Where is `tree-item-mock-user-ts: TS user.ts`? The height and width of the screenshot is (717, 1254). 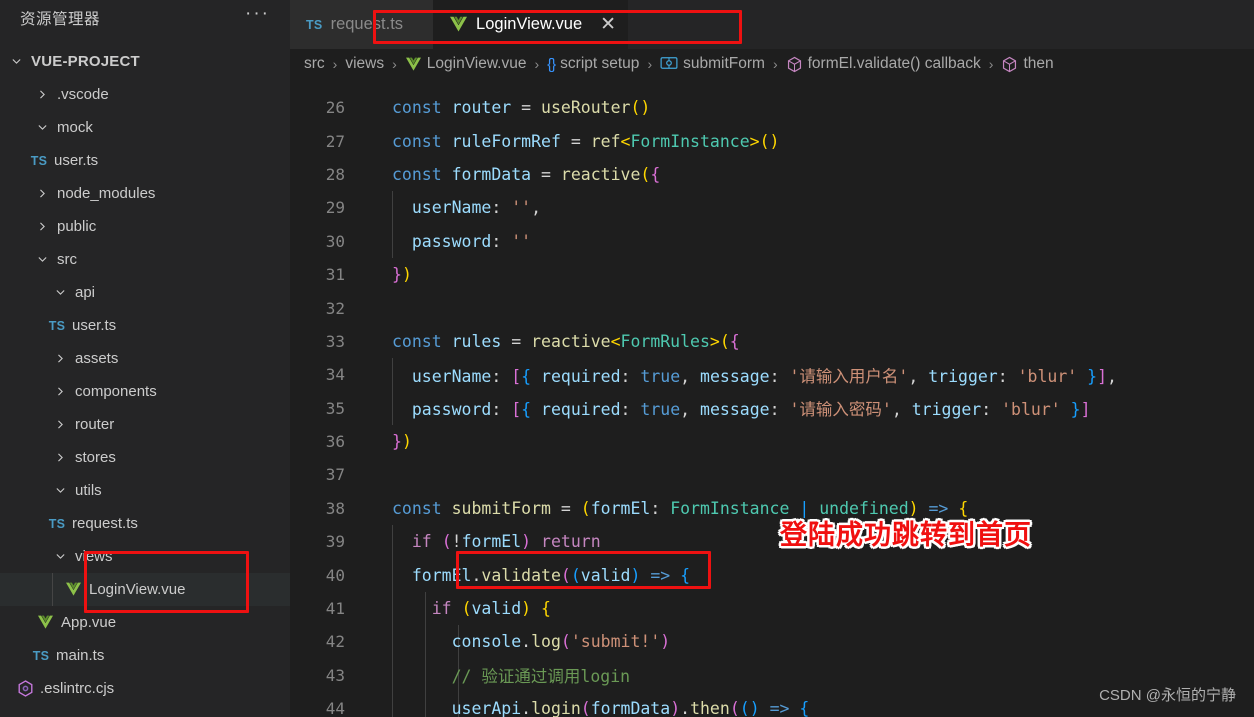
tree-item-mock-user-ts: TS user.ts is located at coordinates (145, 160).